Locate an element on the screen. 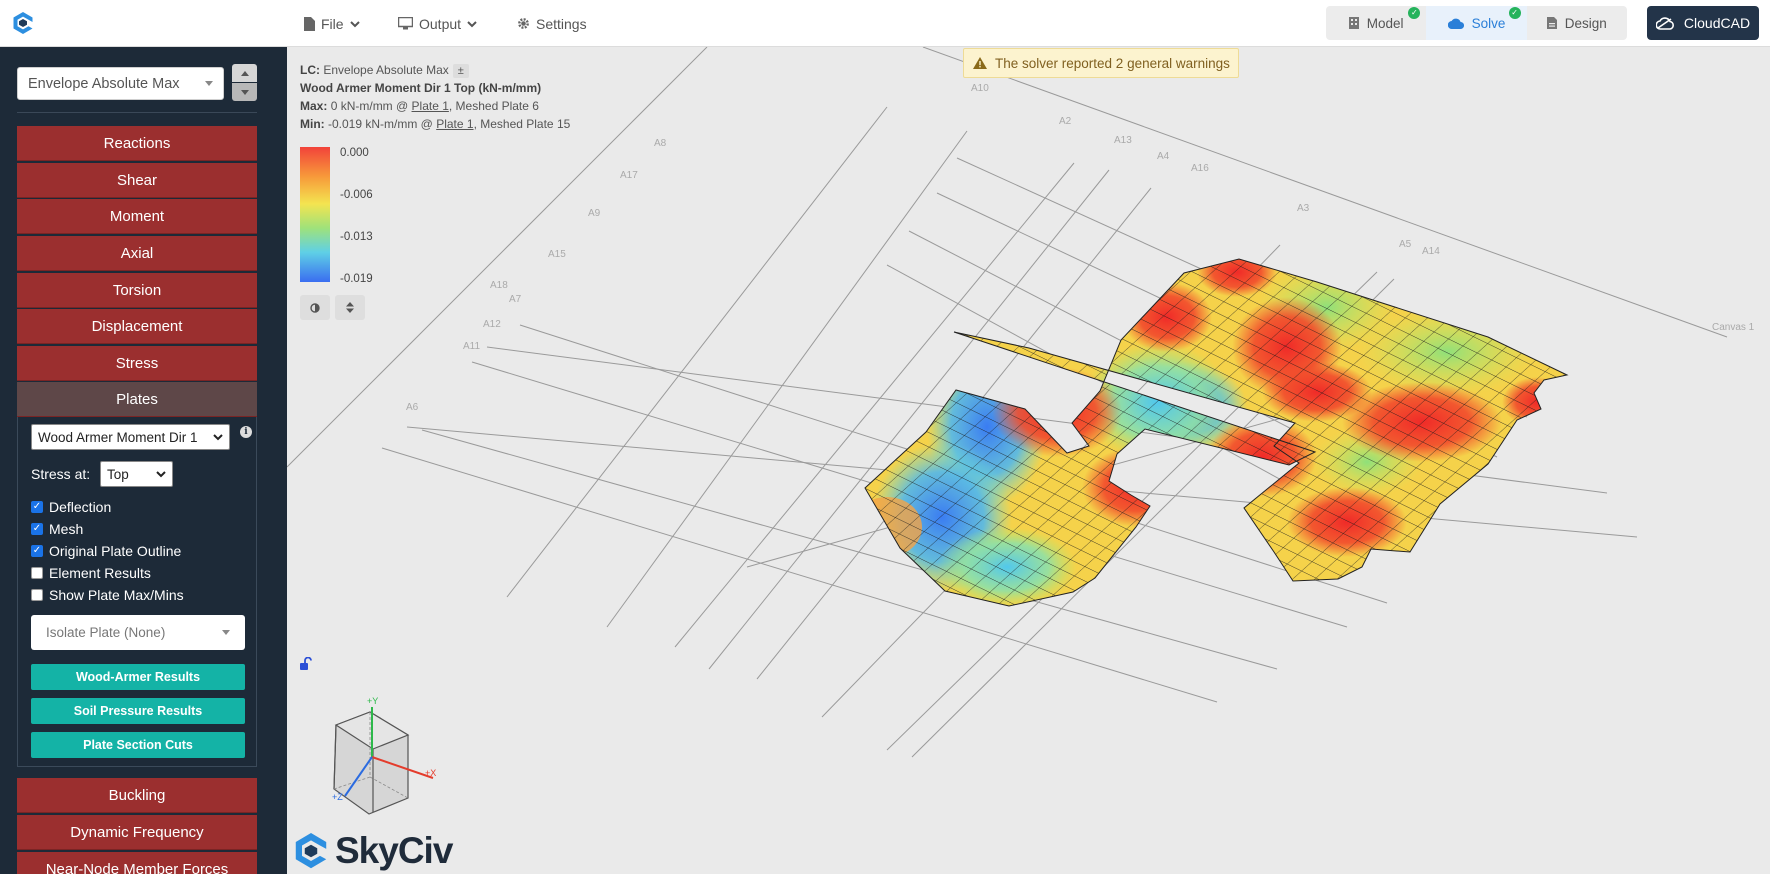 This screenshot has width=1770, height=874. axis-label: A3 is located at coordinates (1303, 208).